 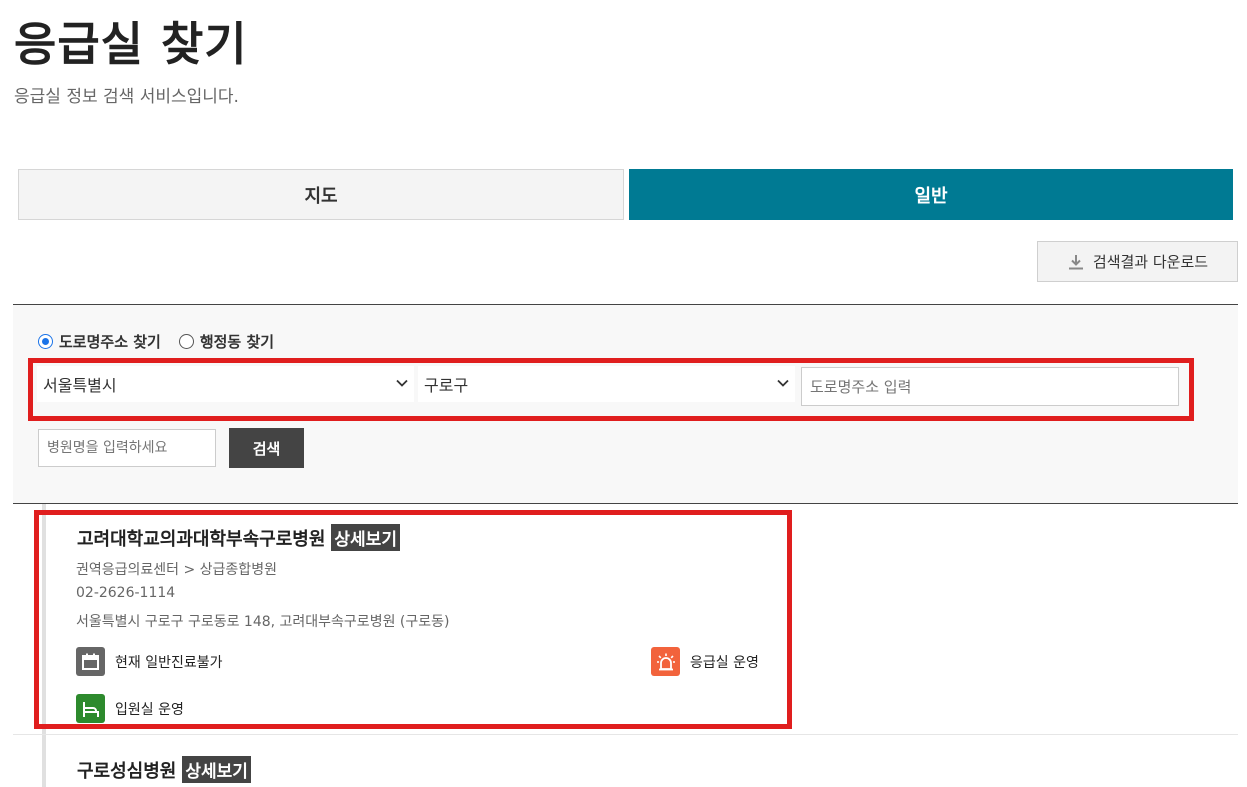 I want to click on tab-map: 지도, so click(x=321, y=194).